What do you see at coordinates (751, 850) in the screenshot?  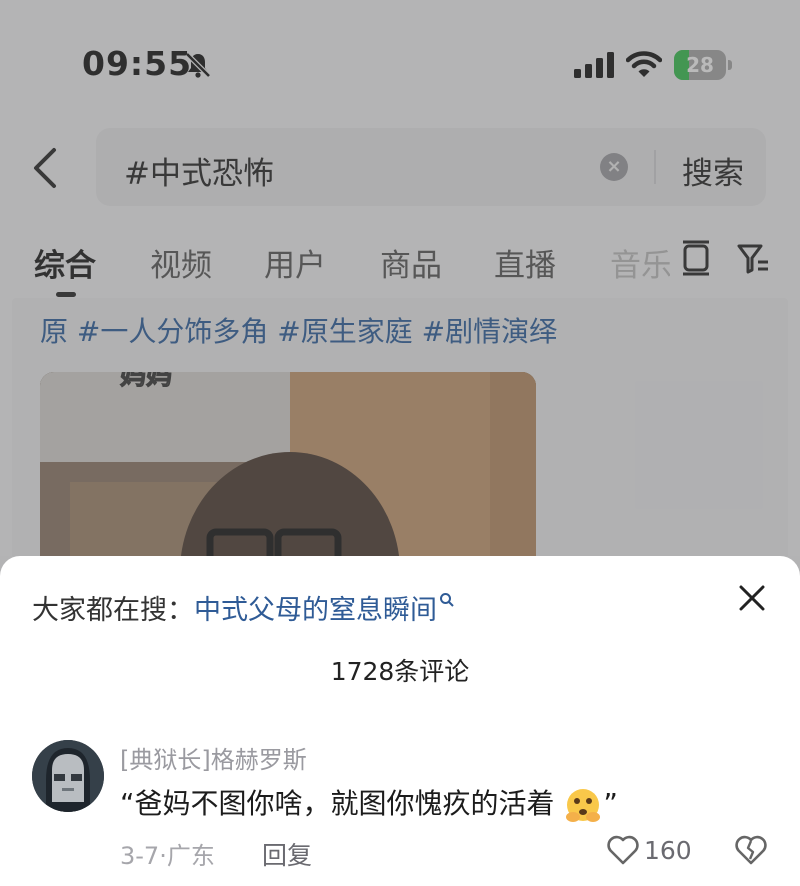 I see `broken-heart-icon` at bounding box center [751, 850].